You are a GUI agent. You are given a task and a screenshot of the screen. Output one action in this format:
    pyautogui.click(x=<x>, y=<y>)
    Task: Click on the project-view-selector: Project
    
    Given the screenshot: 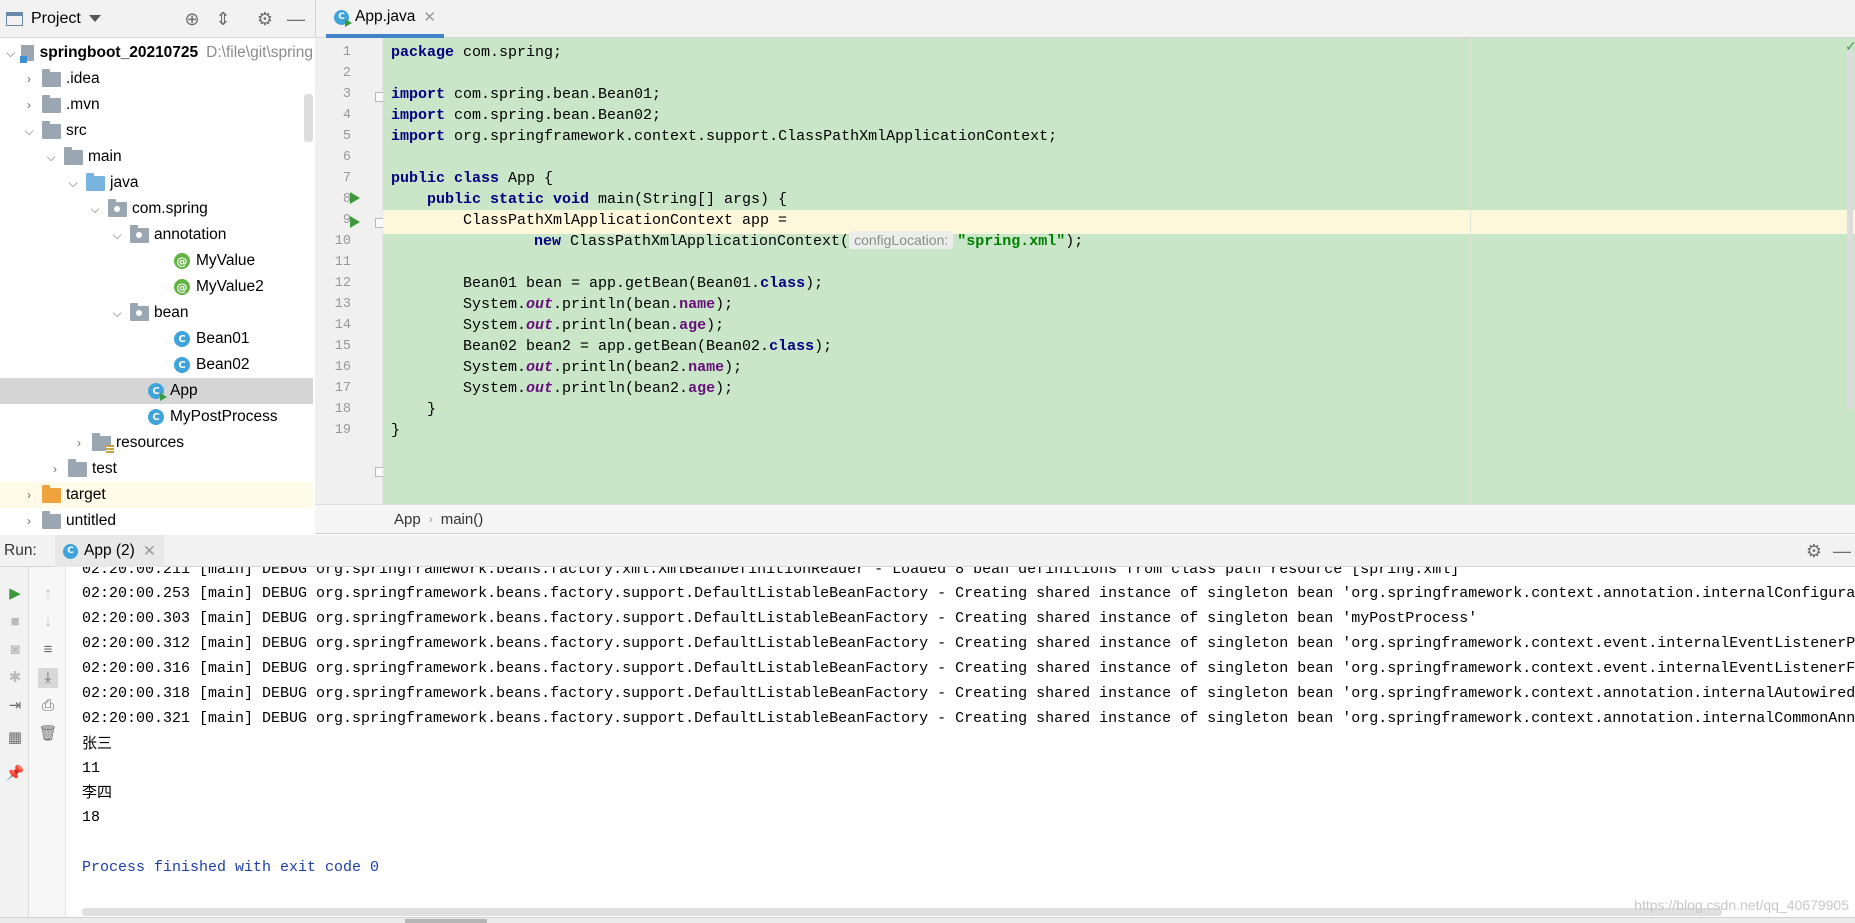 What is the action you would take?
    pyautogui.click(x=53, y=19)
    